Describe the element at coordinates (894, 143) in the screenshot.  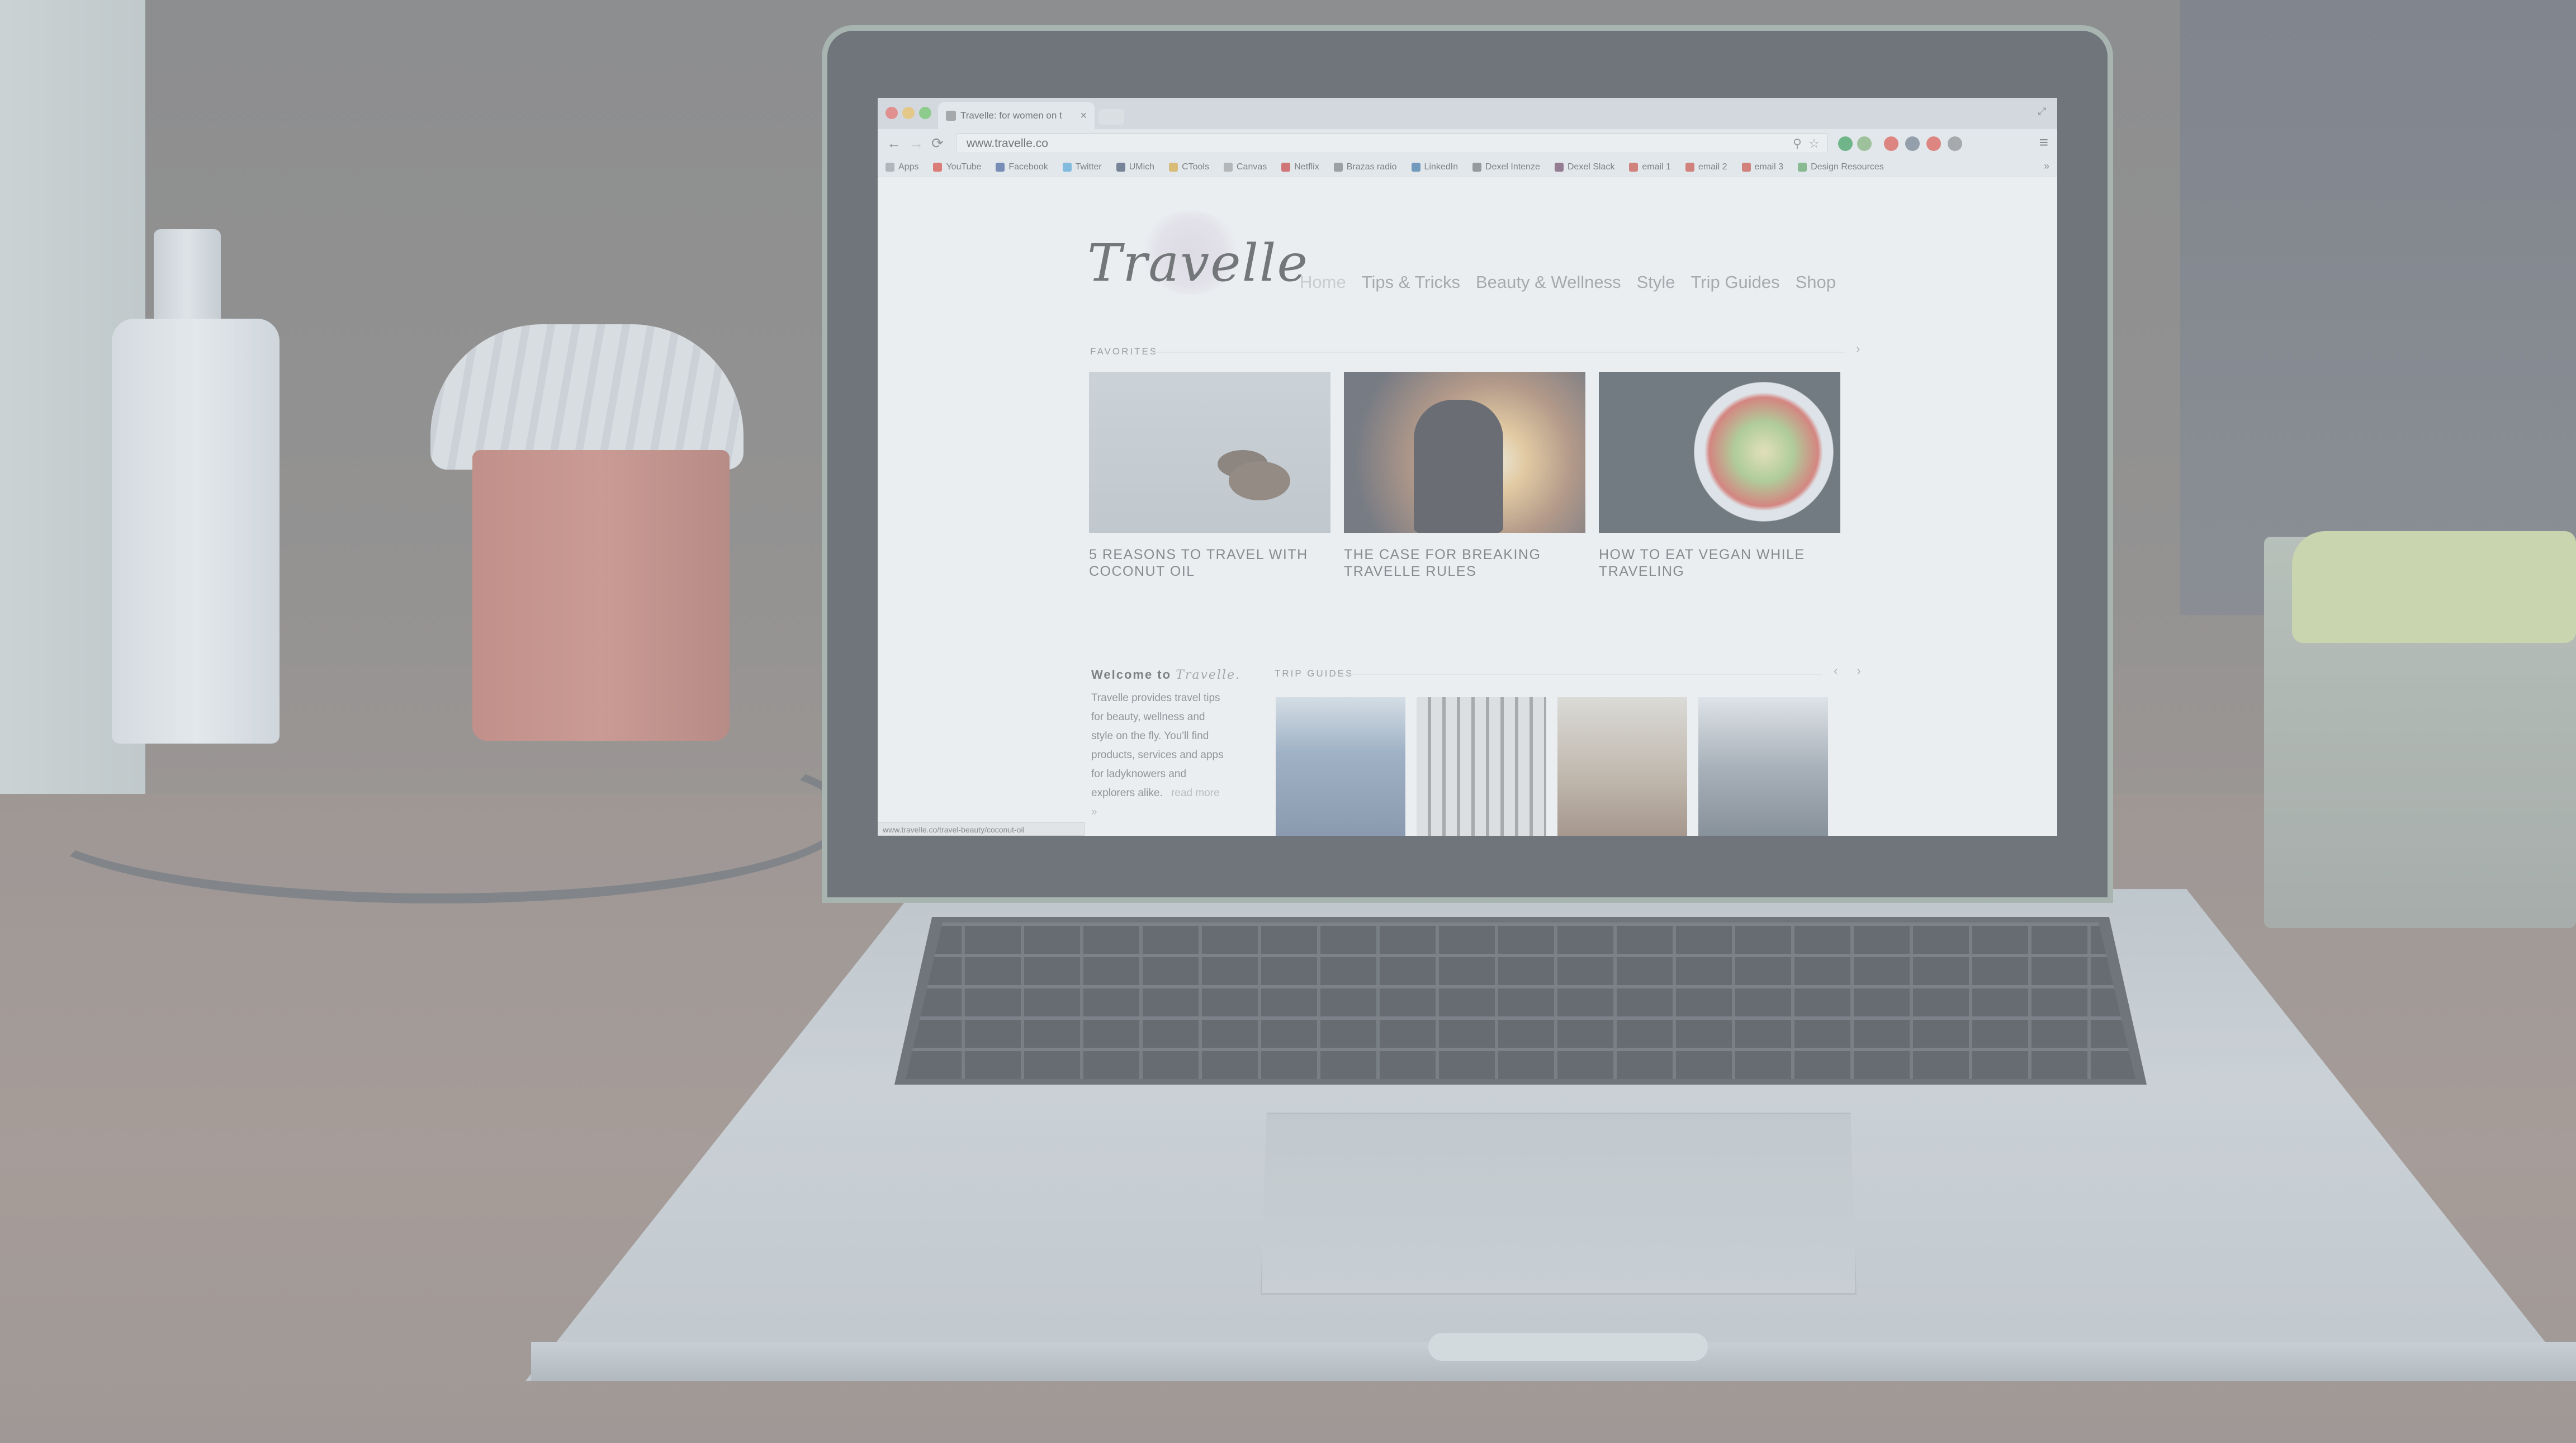
I see `back-arrow-icon: ←` at that location.